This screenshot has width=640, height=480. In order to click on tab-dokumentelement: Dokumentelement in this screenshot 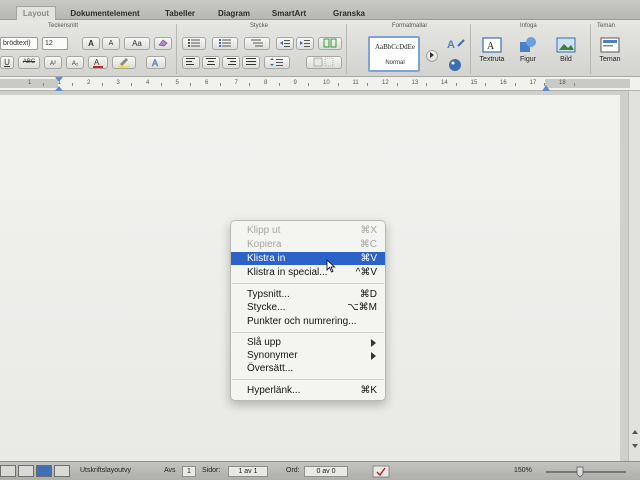, I will do `click(105, 13)`.